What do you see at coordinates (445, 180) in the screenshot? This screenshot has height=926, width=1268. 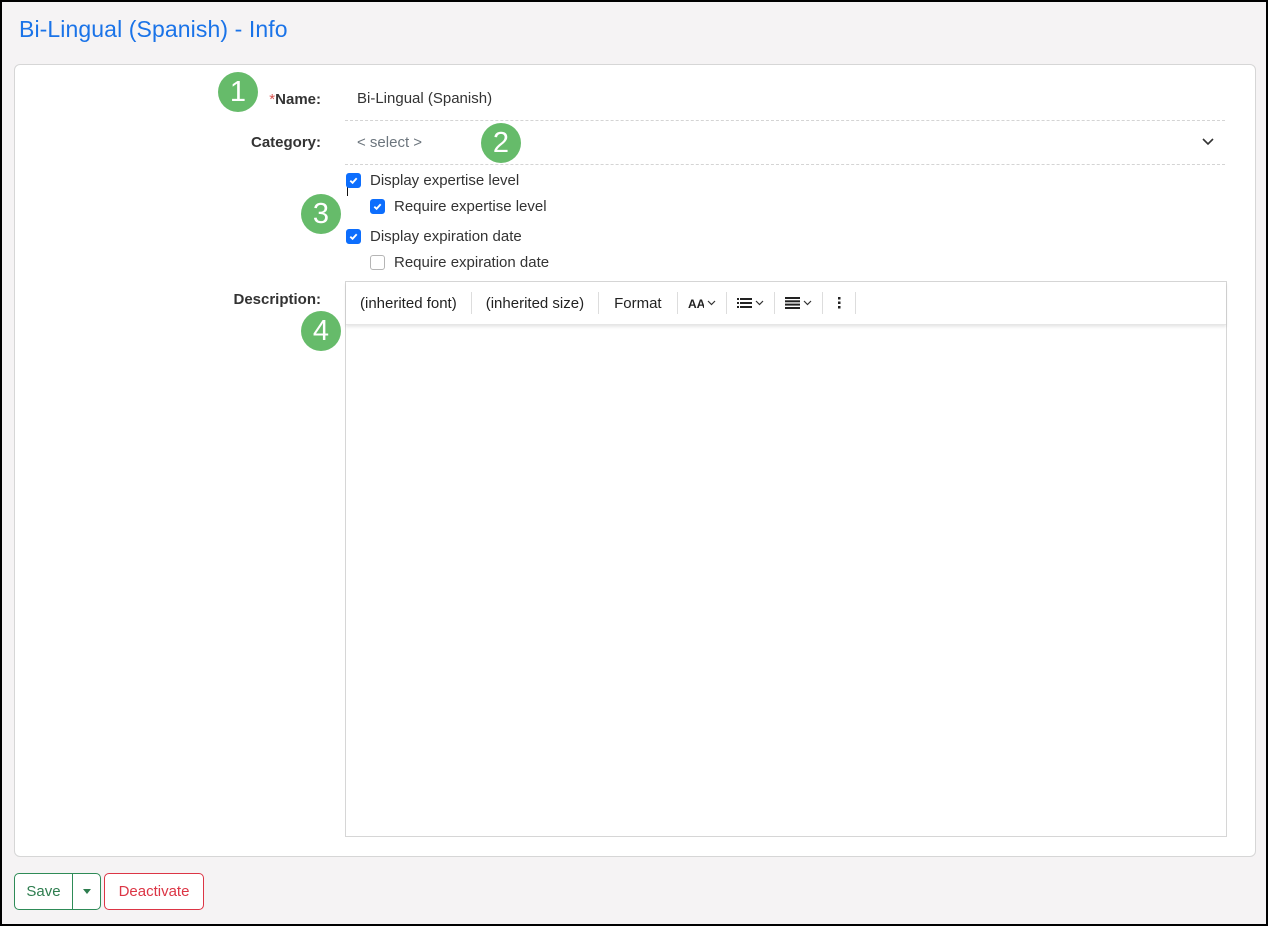 I see `checkbox-label: Display expertise level` at bounding box center [445, 180].